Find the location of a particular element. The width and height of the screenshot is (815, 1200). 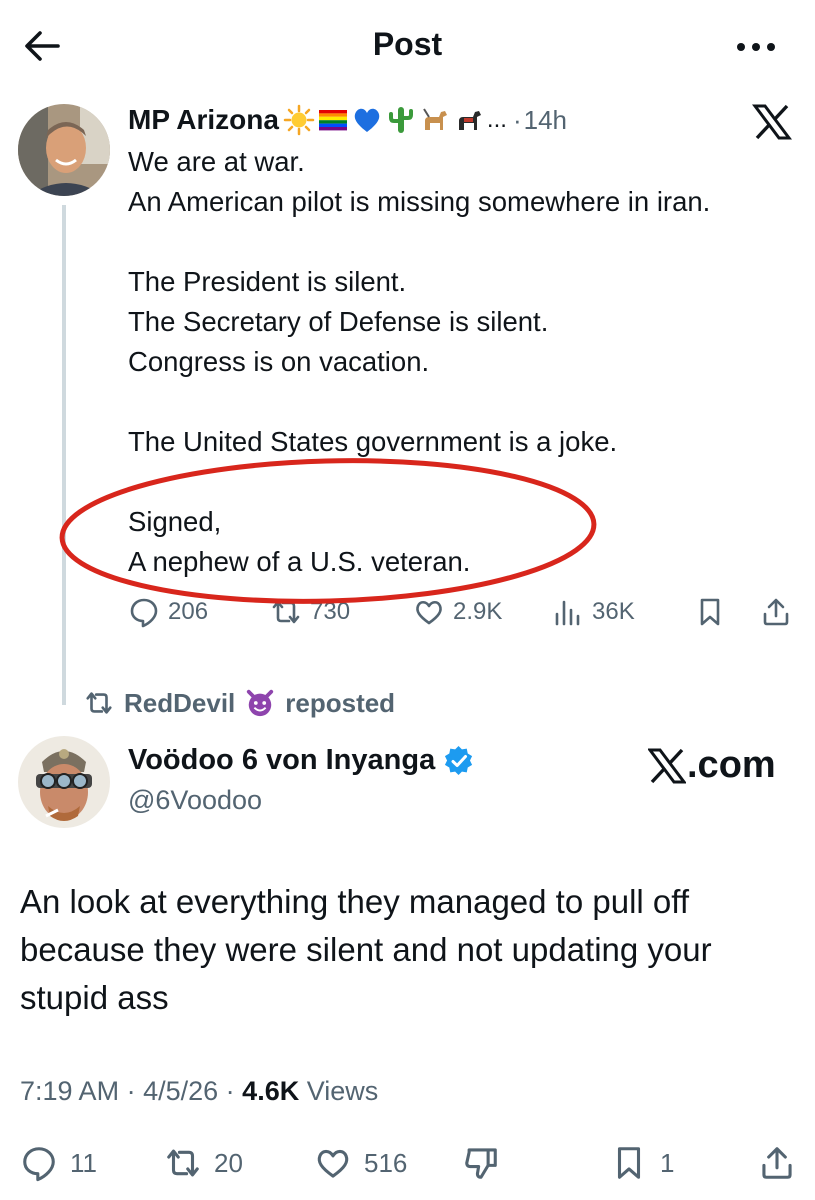

like-button: 2.9K is located at coordinates (457, 612).